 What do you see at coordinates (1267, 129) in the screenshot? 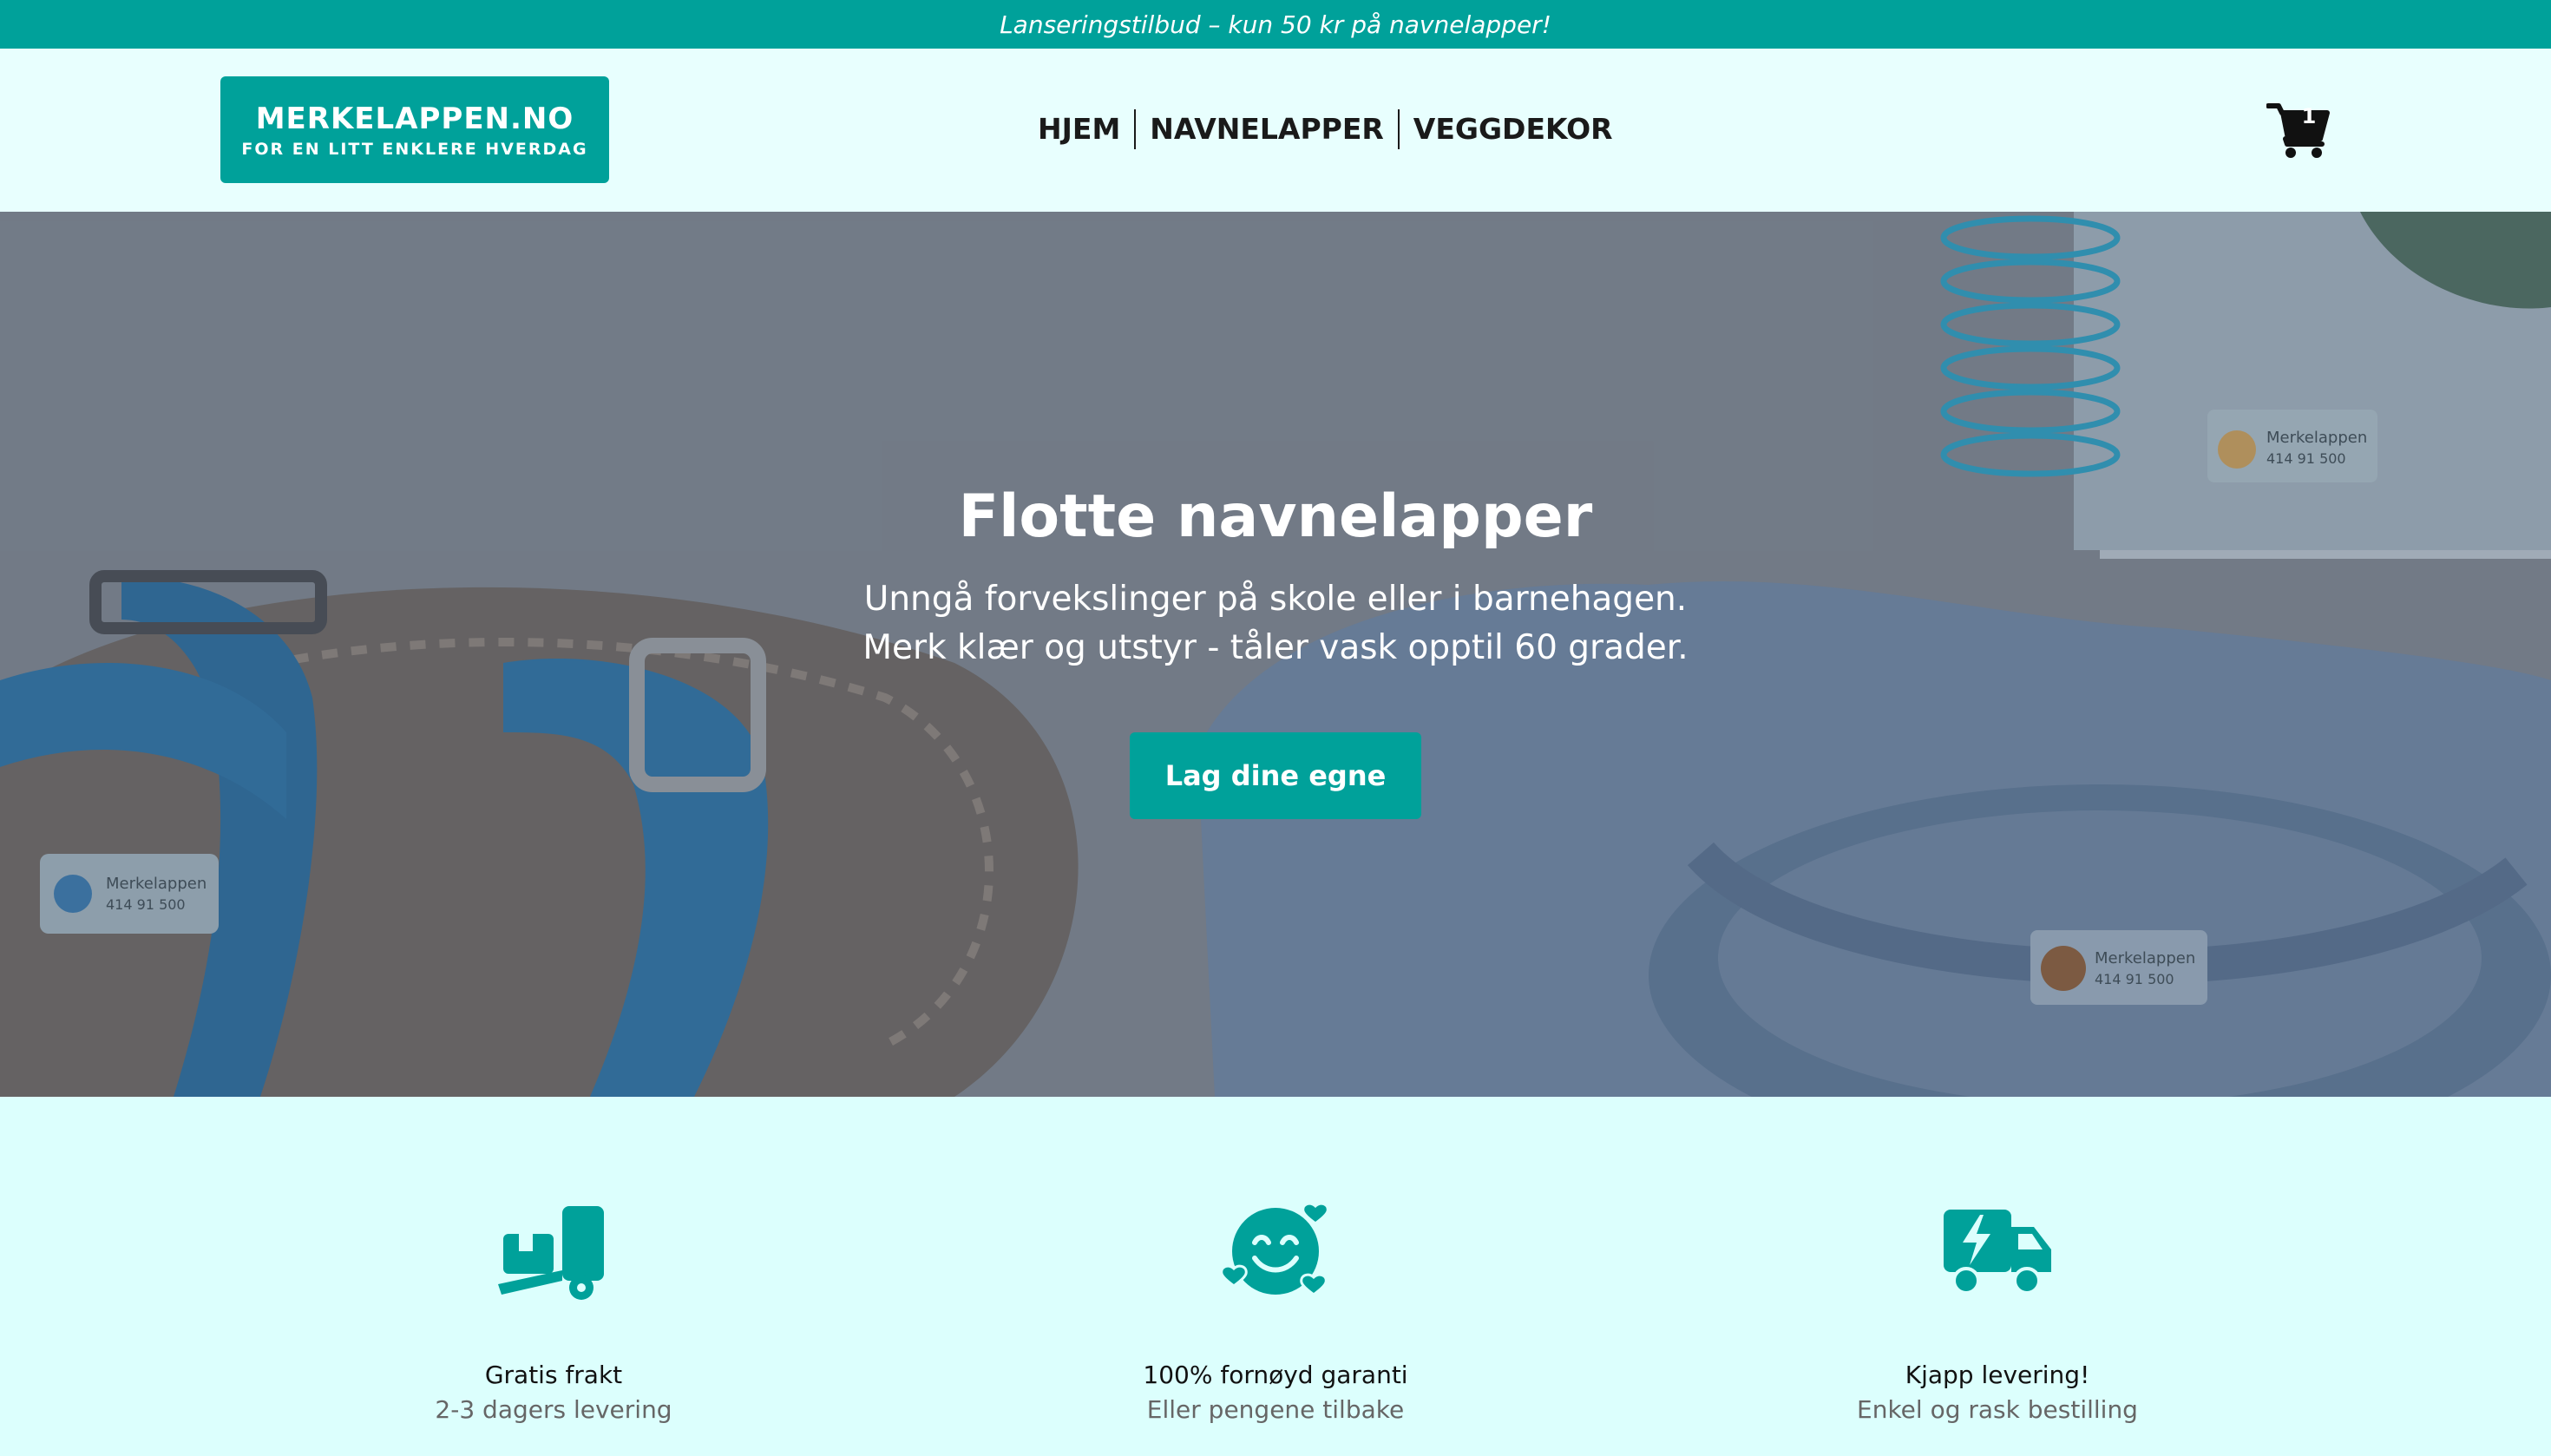
I see `nav-item-navnelapper: NAVNELAPPER` at bounding box center [1267, 129].